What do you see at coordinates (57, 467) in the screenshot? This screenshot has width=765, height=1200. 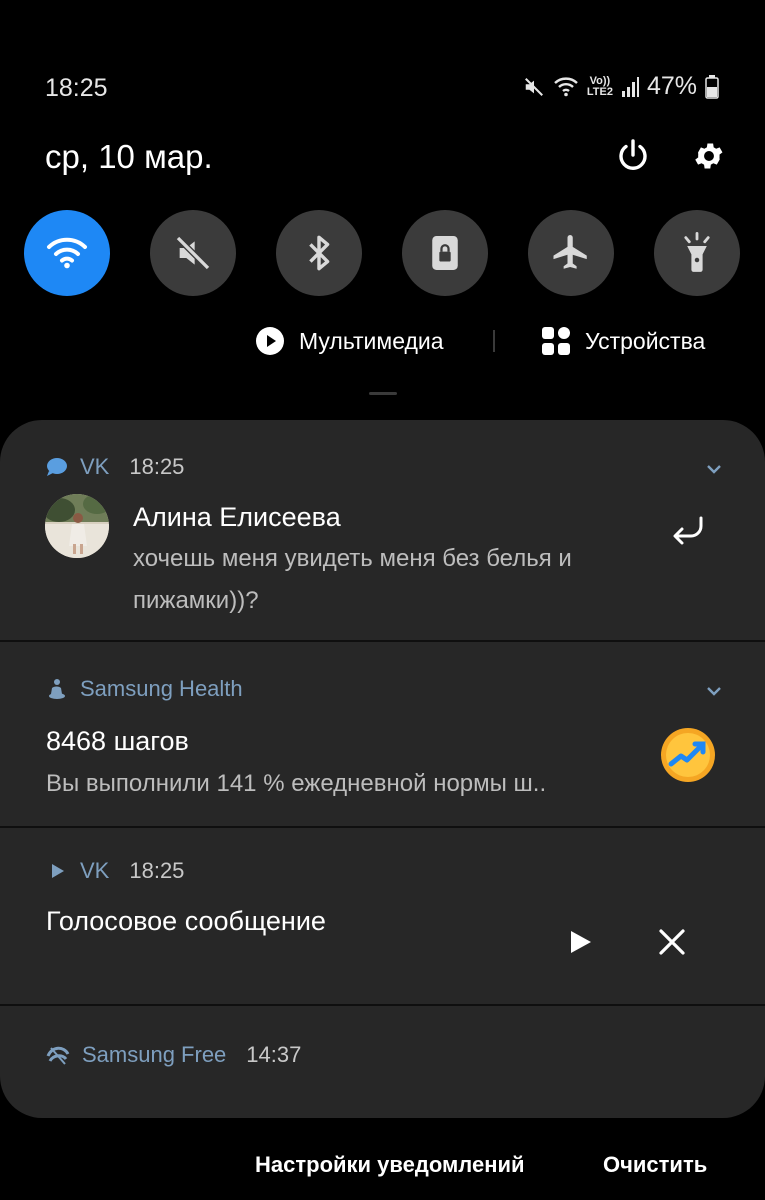 I see `chat-bubble-icon` at bounding box center [57, 467].